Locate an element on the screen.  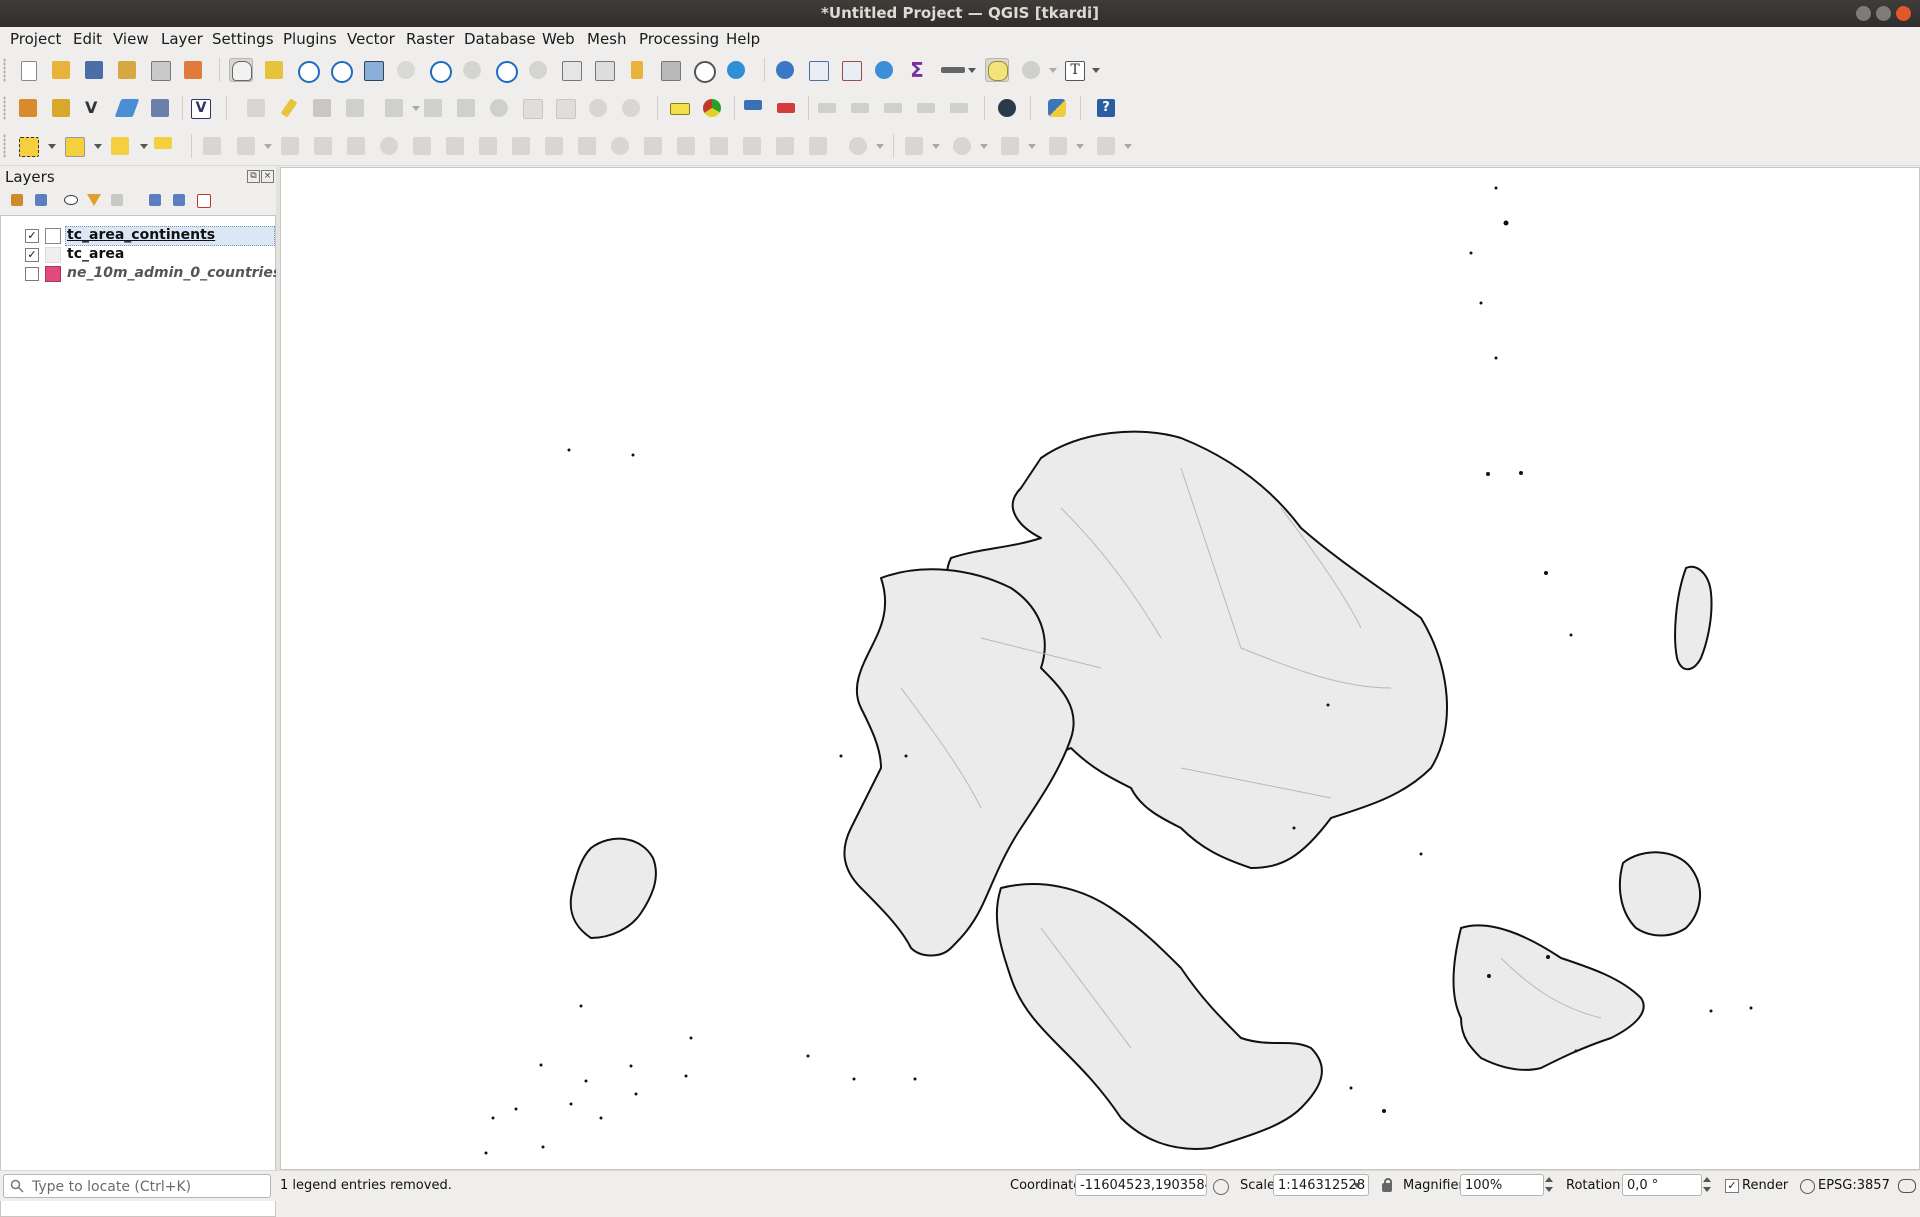
locator-input is located at coordinates (149, 1187).